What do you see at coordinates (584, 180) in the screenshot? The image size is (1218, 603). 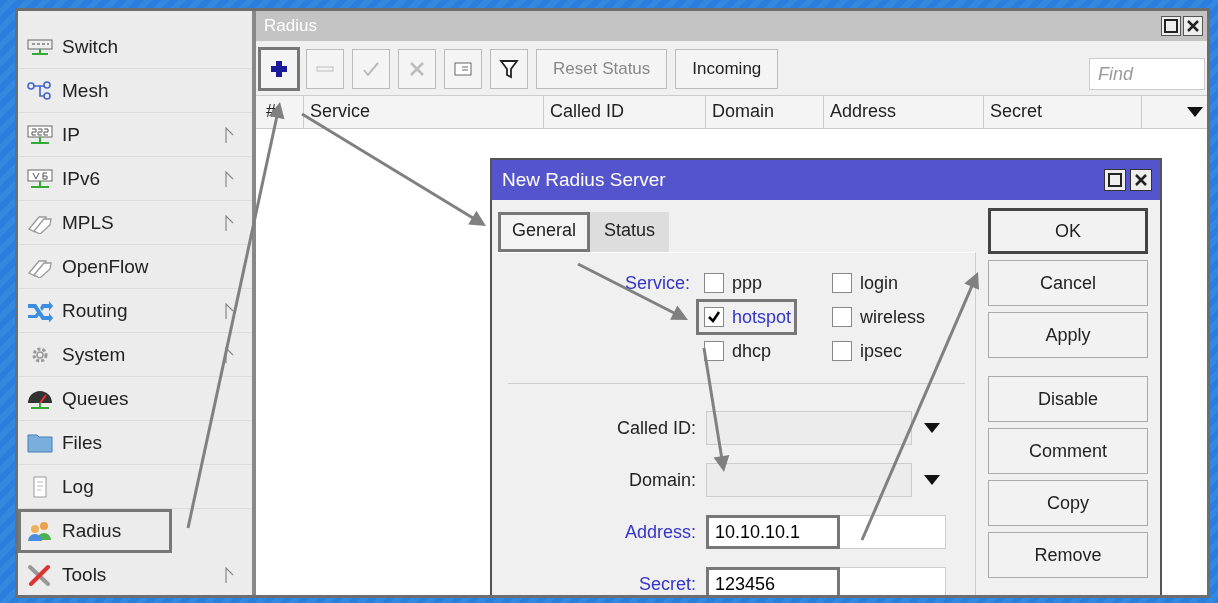 I see `dialog-title: New Radius Server` at bounding box center [584, 180].